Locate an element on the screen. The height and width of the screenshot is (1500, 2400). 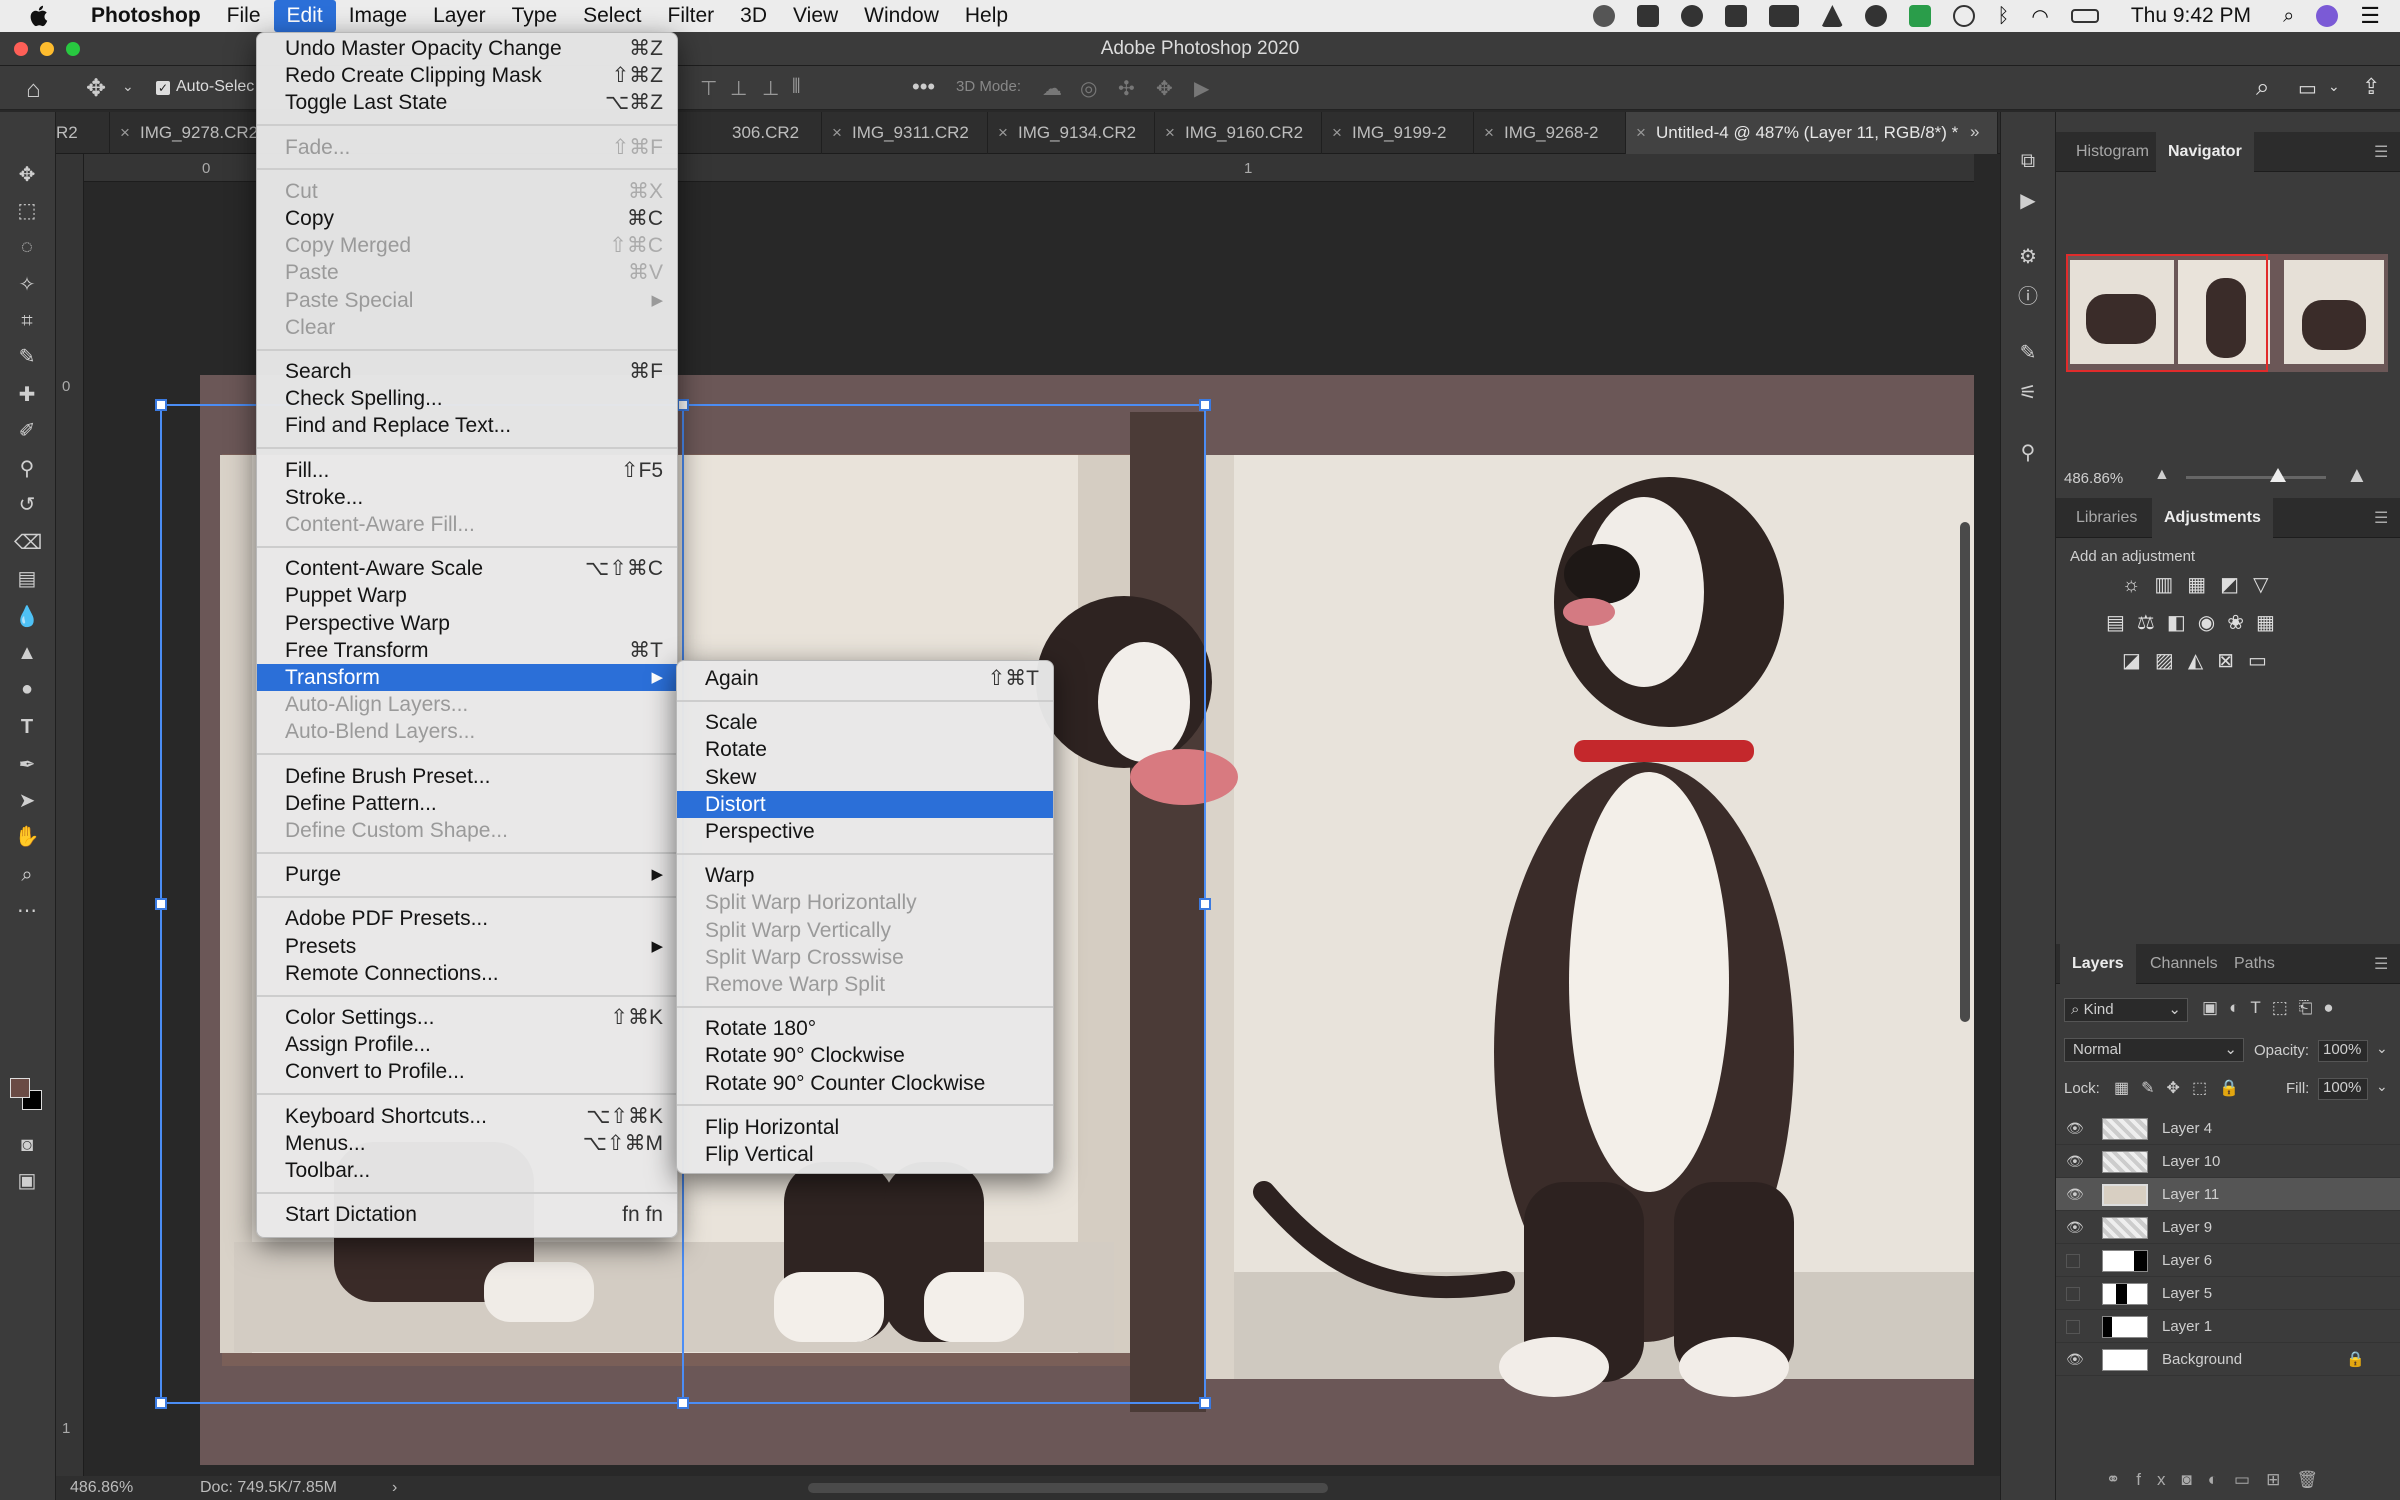
filter-type-icon: T is located at coordinates (2260, 1007).